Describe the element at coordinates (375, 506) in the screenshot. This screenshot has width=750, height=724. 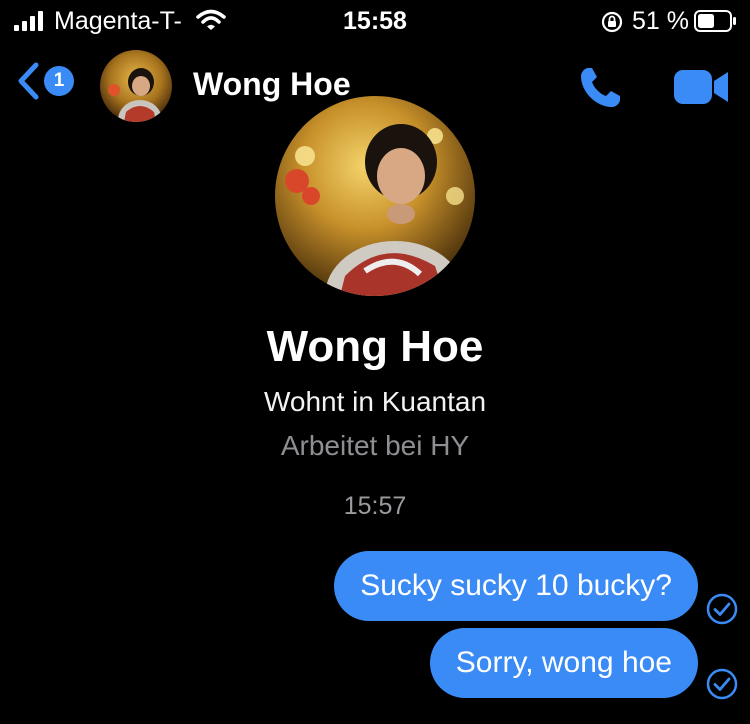
I see `message-timestamp: 15:57` at that location.